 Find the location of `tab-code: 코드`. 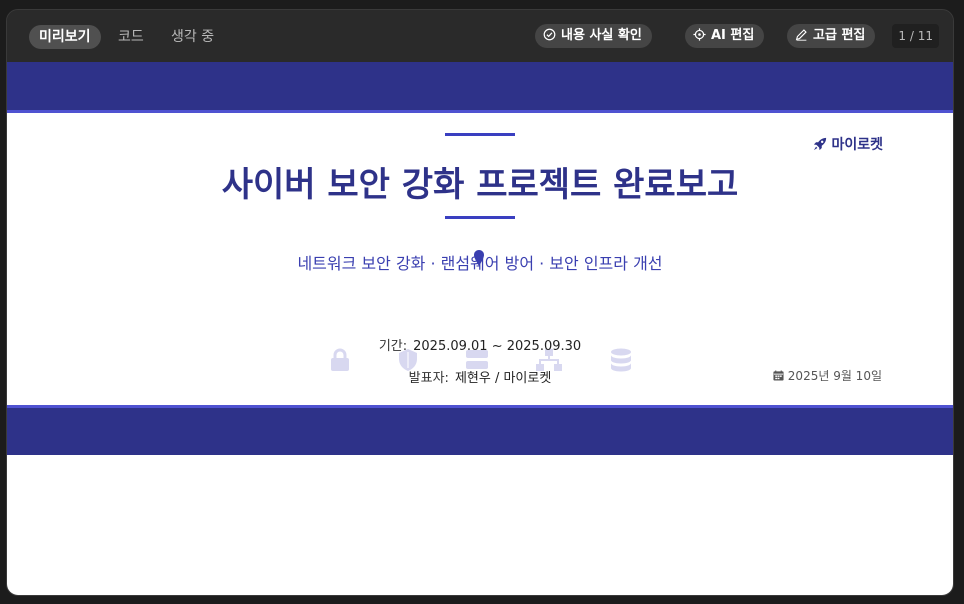

tab-code: 코드 is located at coordinates (131, 37).